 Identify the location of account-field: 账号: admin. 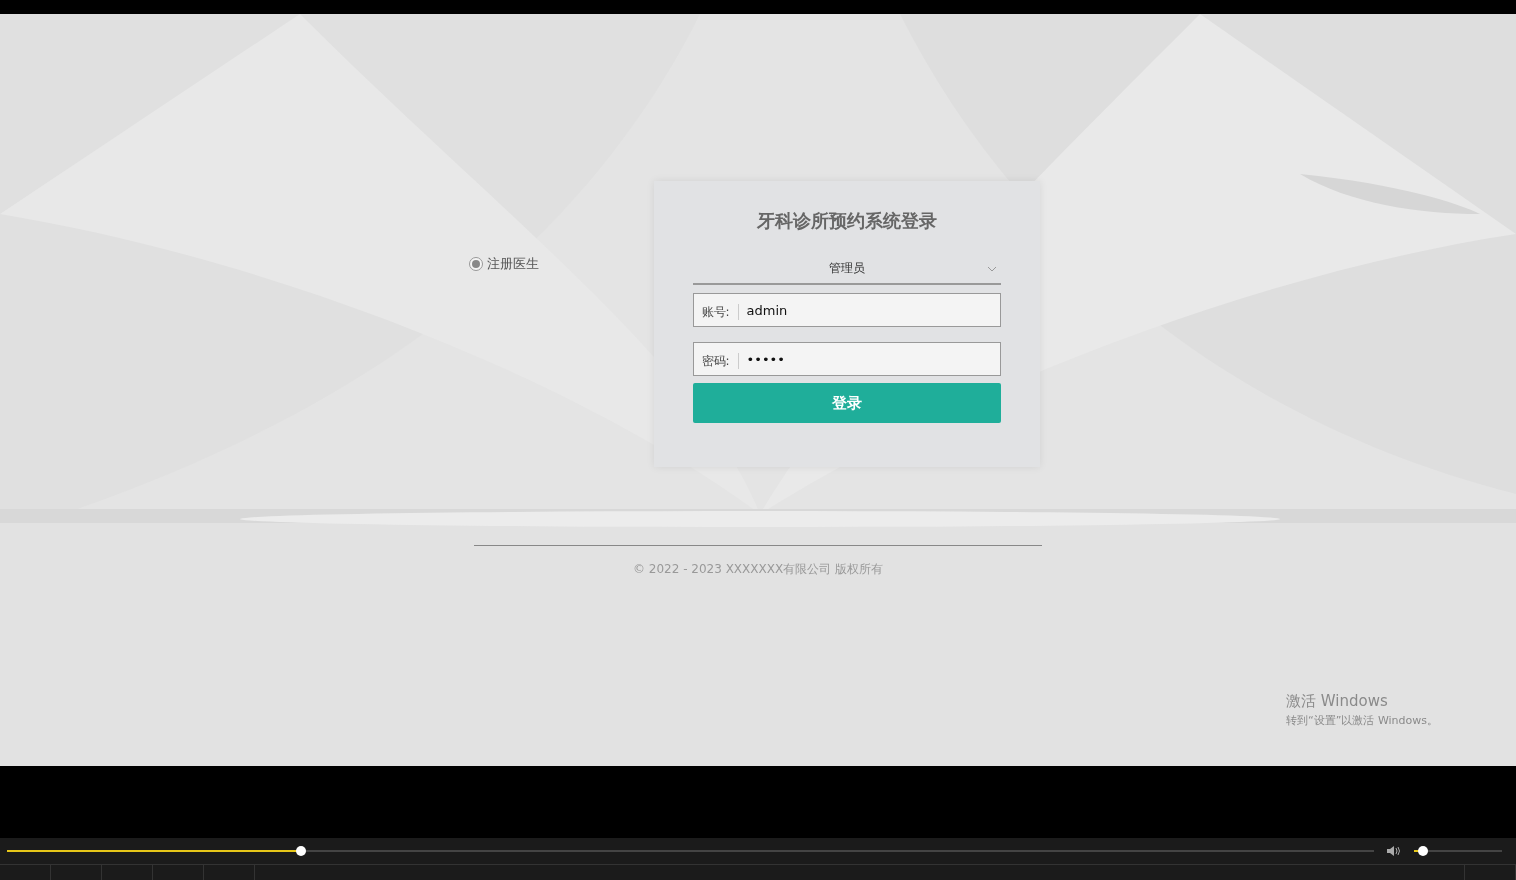
(846, 310).